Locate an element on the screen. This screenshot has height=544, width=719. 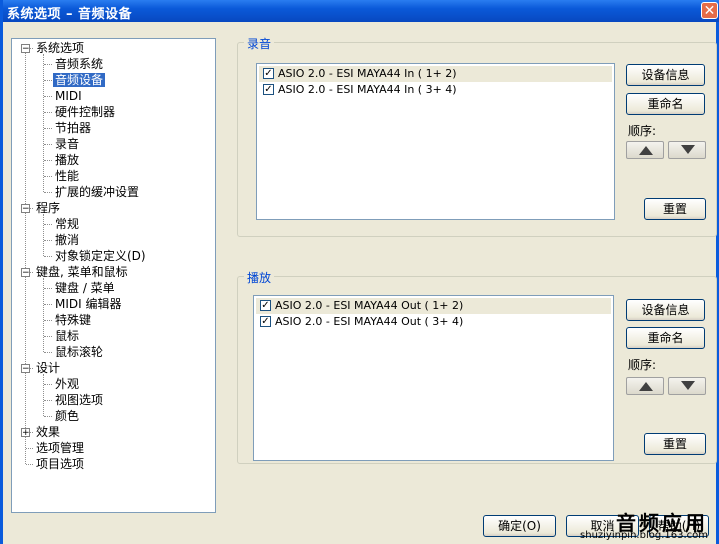
tree-item: 特殊键 is located at coordinates (73, 320).